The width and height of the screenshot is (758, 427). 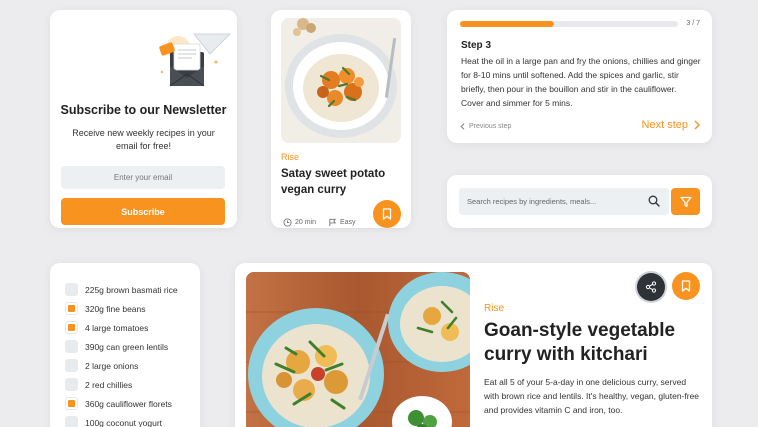 What do you see at coordinates (552, 201) in the screenshot?
I see `search-input` at bounding box center [552, 201].